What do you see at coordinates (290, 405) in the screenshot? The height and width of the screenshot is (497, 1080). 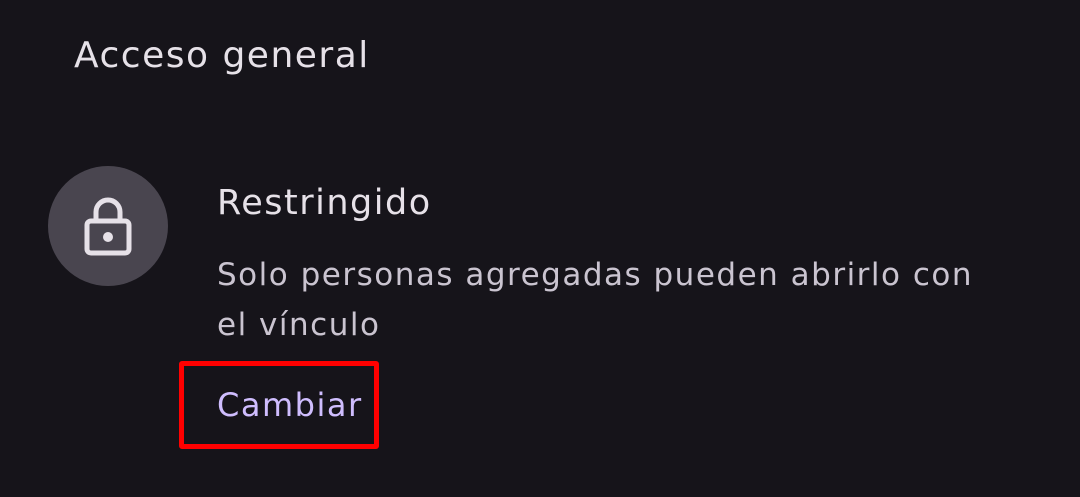 I see `change-access-button: Cambiar` at bounding box center [290, 405].